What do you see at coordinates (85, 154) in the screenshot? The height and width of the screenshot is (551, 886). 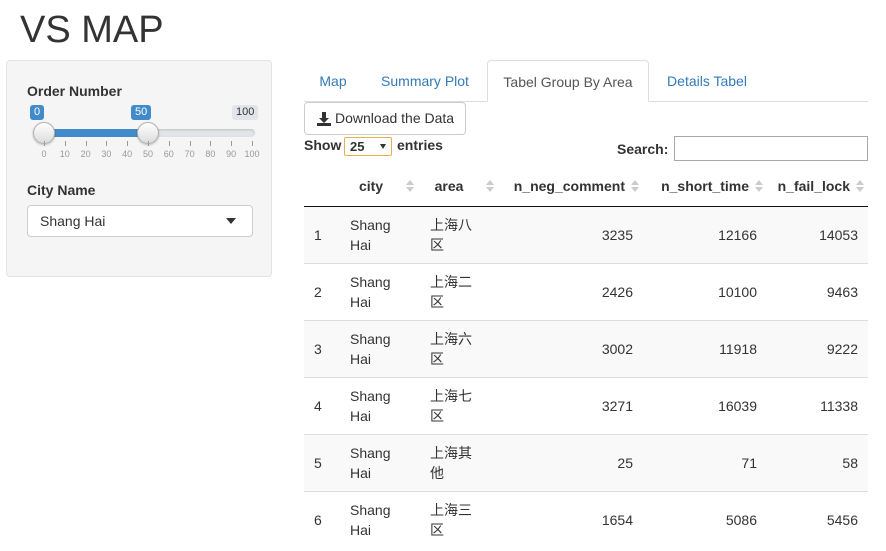 I see `slider-tick-label: 20` at bounding box center [85, 154].